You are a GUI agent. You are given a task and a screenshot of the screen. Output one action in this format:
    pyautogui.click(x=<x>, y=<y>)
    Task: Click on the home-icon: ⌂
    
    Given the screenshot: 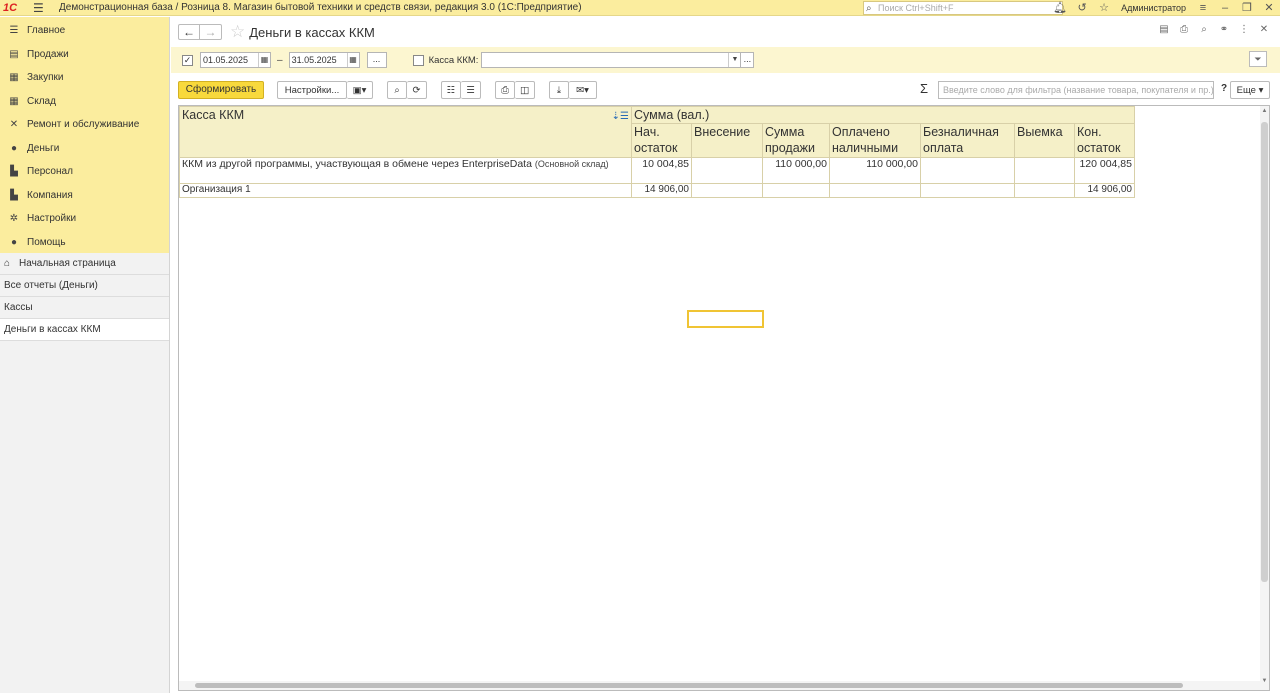 What is the action you would take?
    pyautogui.click(x=7, y=263)
    